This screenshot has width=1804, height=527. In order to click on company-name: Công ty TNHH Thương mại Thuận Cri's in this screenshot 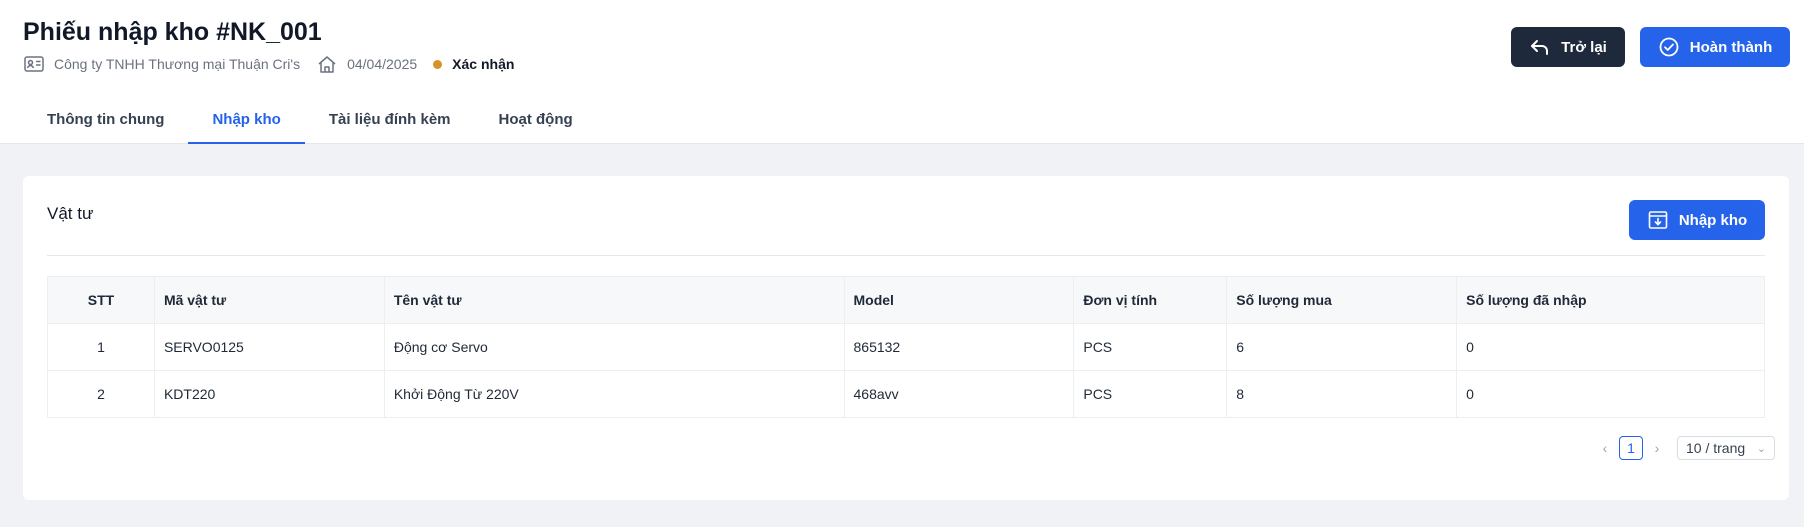, I will do `click(177, 64)`.